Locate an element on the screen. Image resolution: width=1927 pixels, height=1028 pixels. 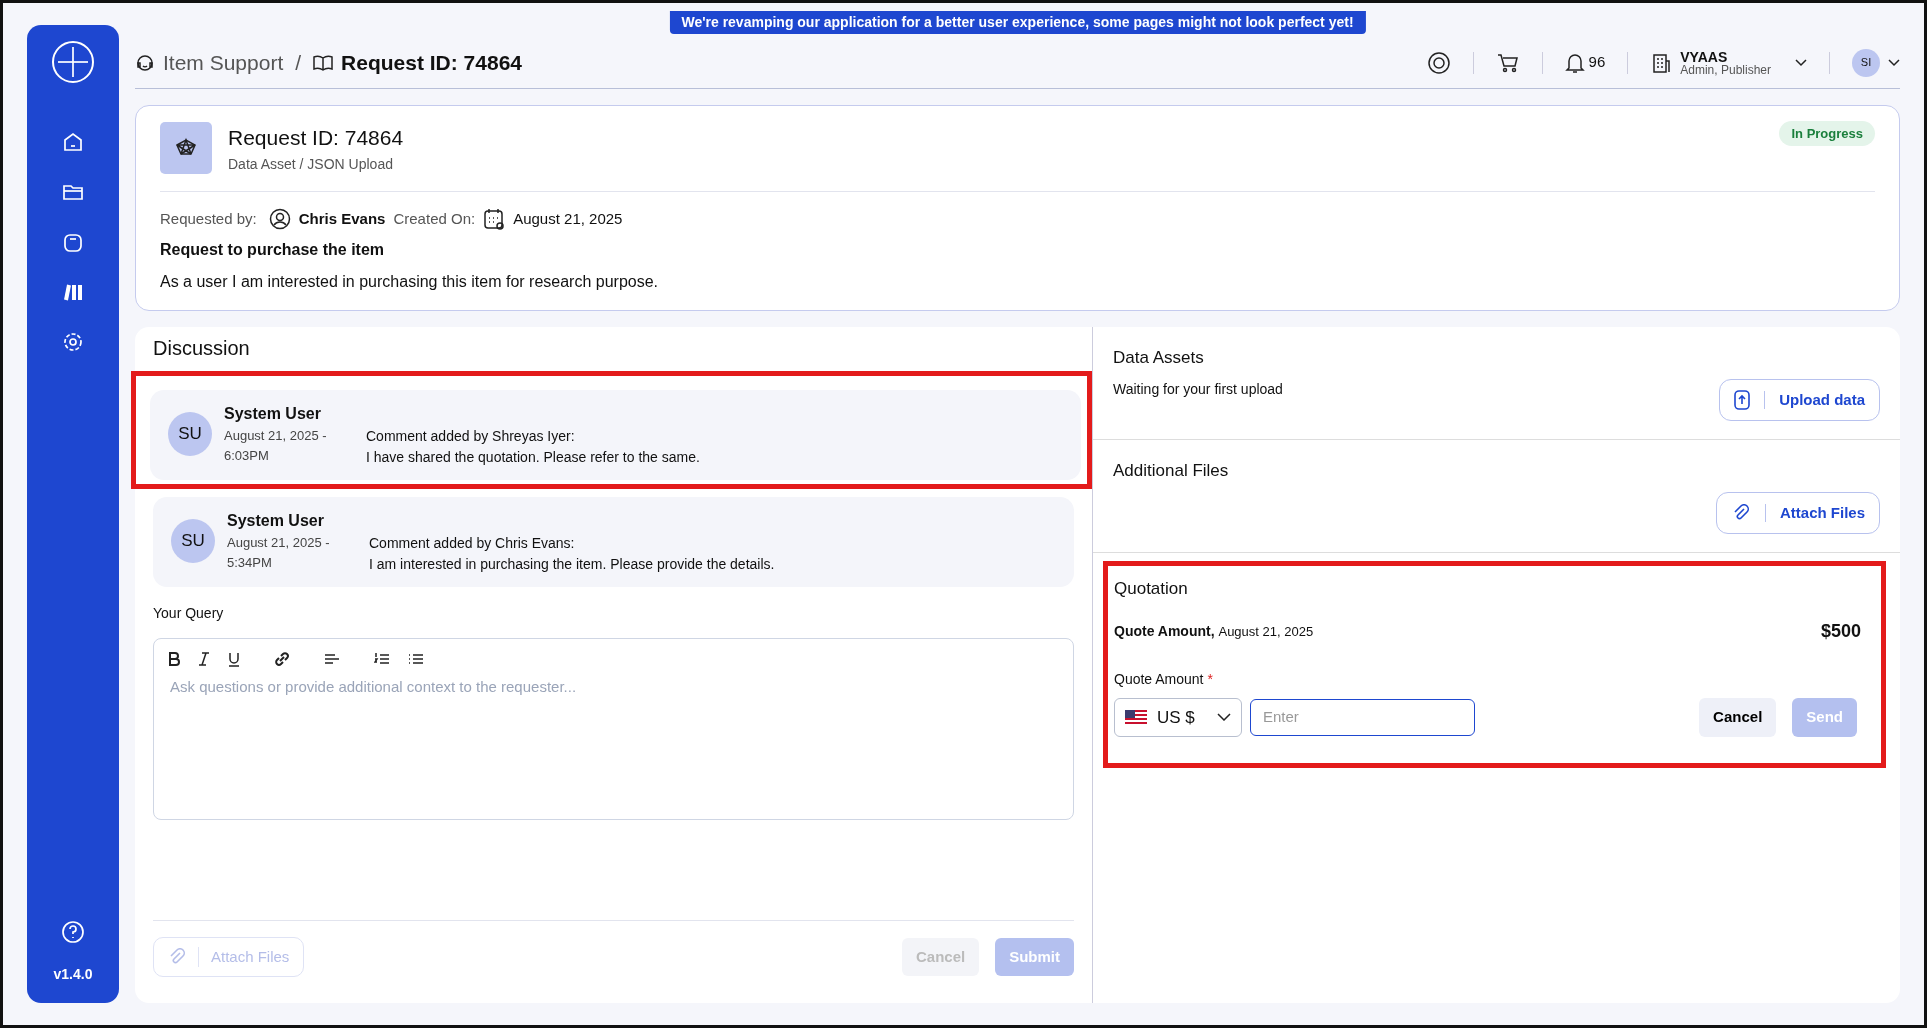
settings-icon is located at coordinates (73, 342).